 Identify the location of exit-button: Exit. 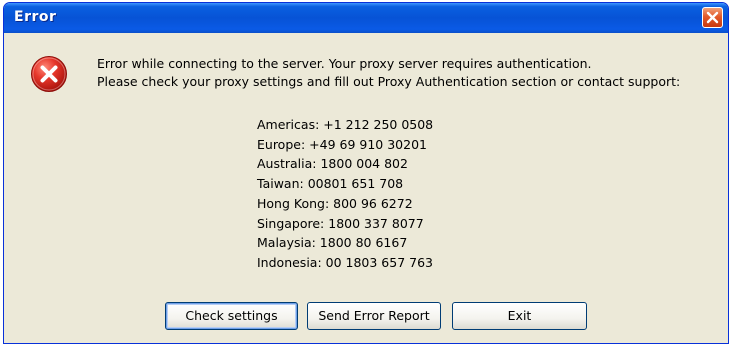
(519, 316).